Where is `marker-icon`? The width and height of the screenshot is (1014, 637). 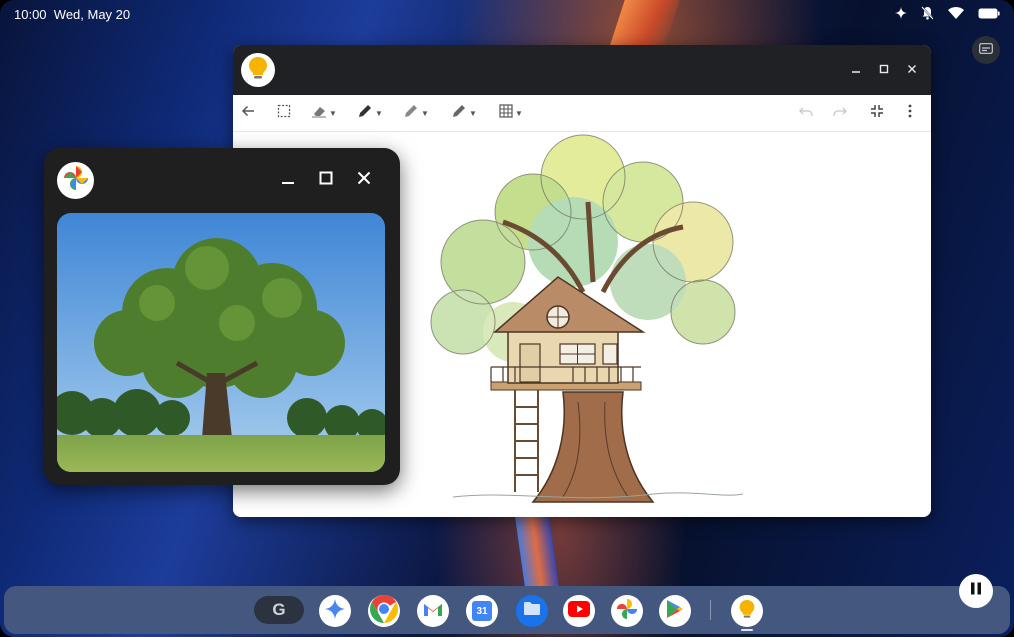 marker-icon is located at coordinates (459, 113).